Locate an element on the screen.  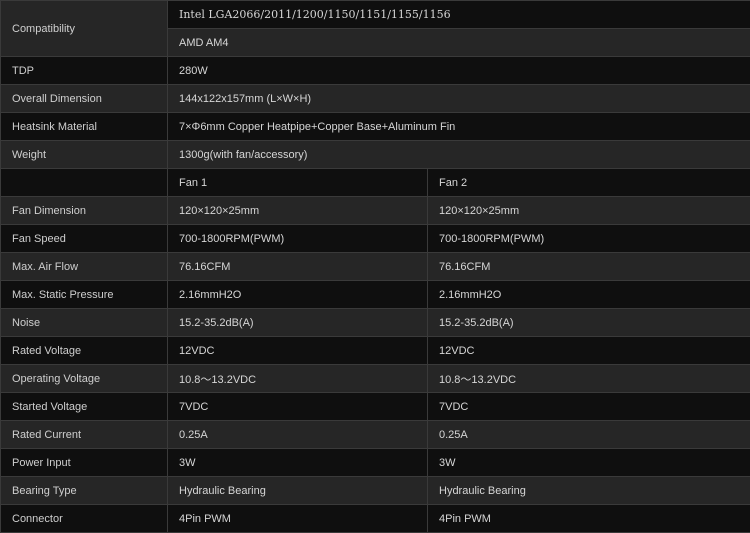
fan1-operating-voltage: 10.8～13.2VDC is located at coordinates (298, 379).